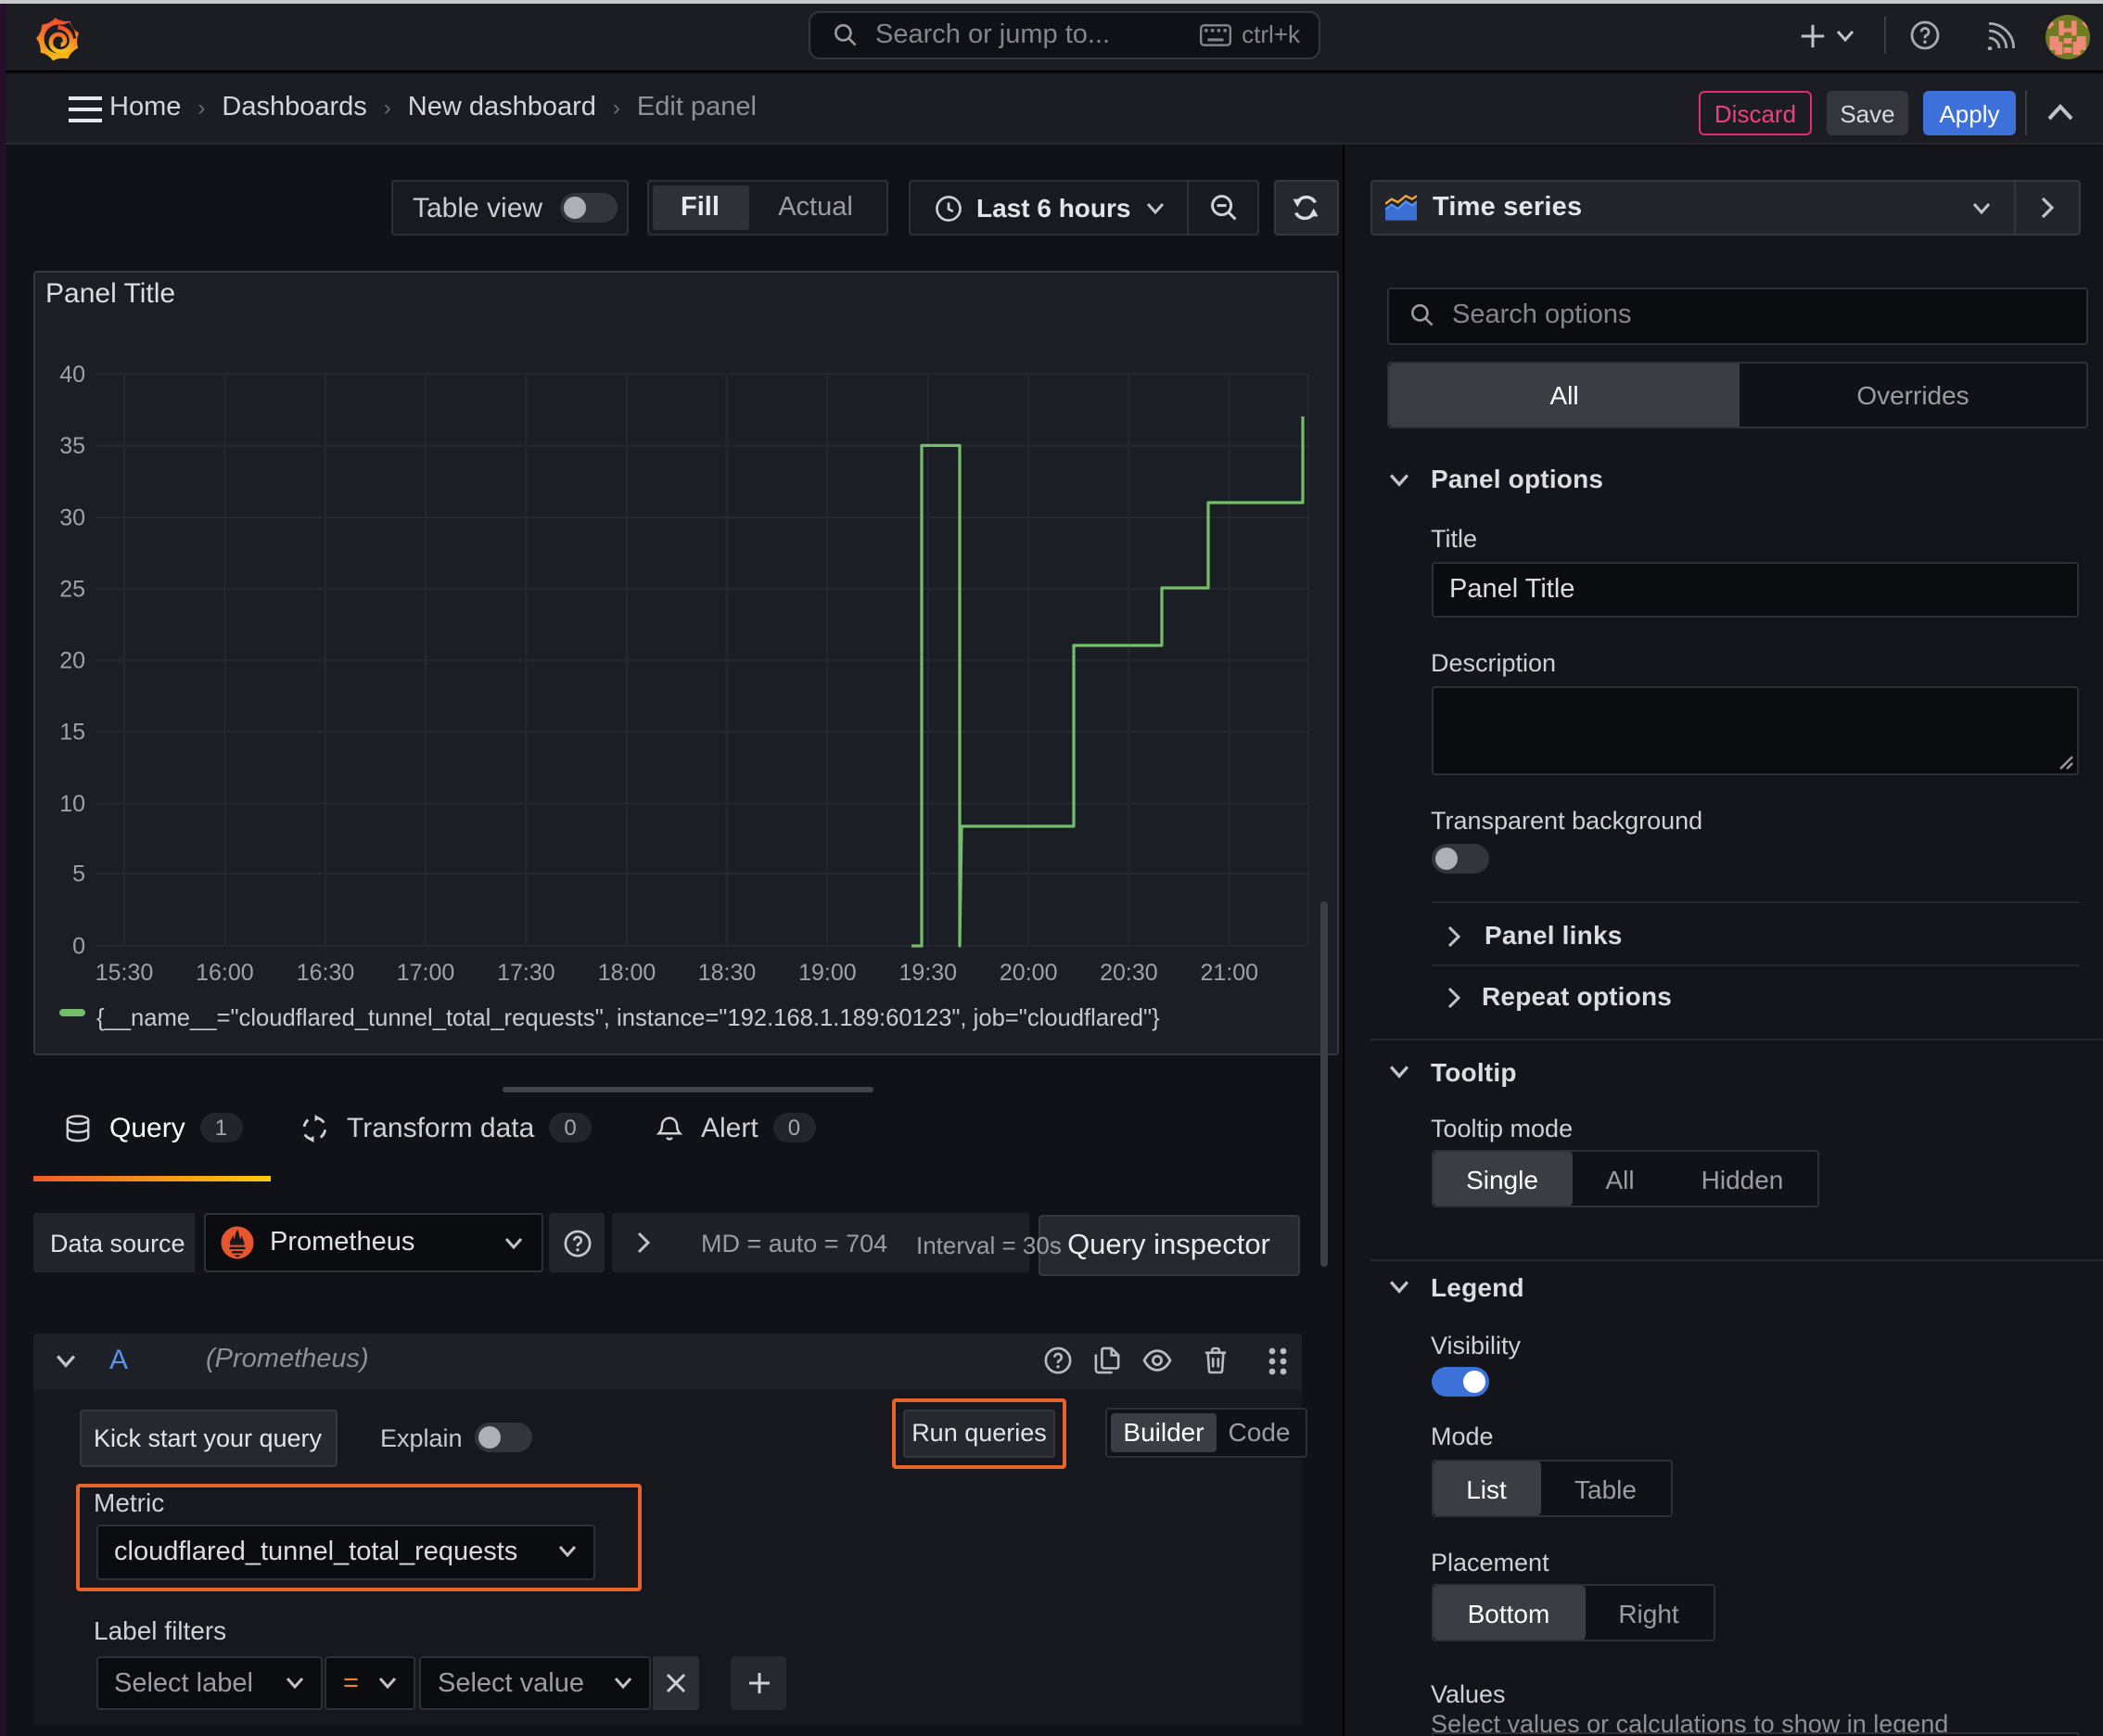 This screenshot has height=1736, width=2103. What do you see at coordinates (526, 972) in the screenshot?
I see `svg-text: 17:30` at bounding box center [526, 972].